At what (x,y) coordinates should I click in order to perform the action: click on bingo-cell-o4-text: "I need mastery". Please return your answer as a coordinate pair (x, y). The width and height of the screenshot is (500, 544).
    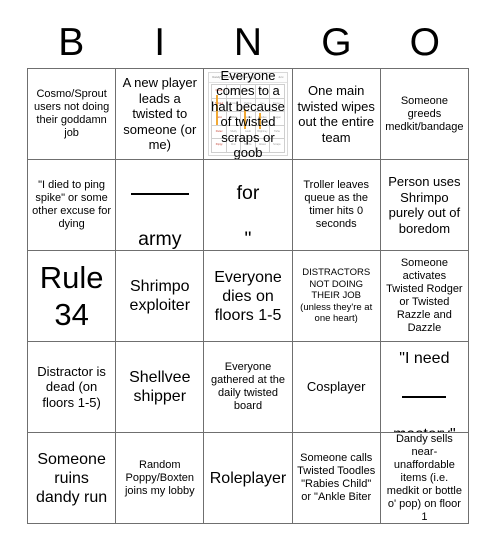
    Looking at the image, I should click on (424, 387).